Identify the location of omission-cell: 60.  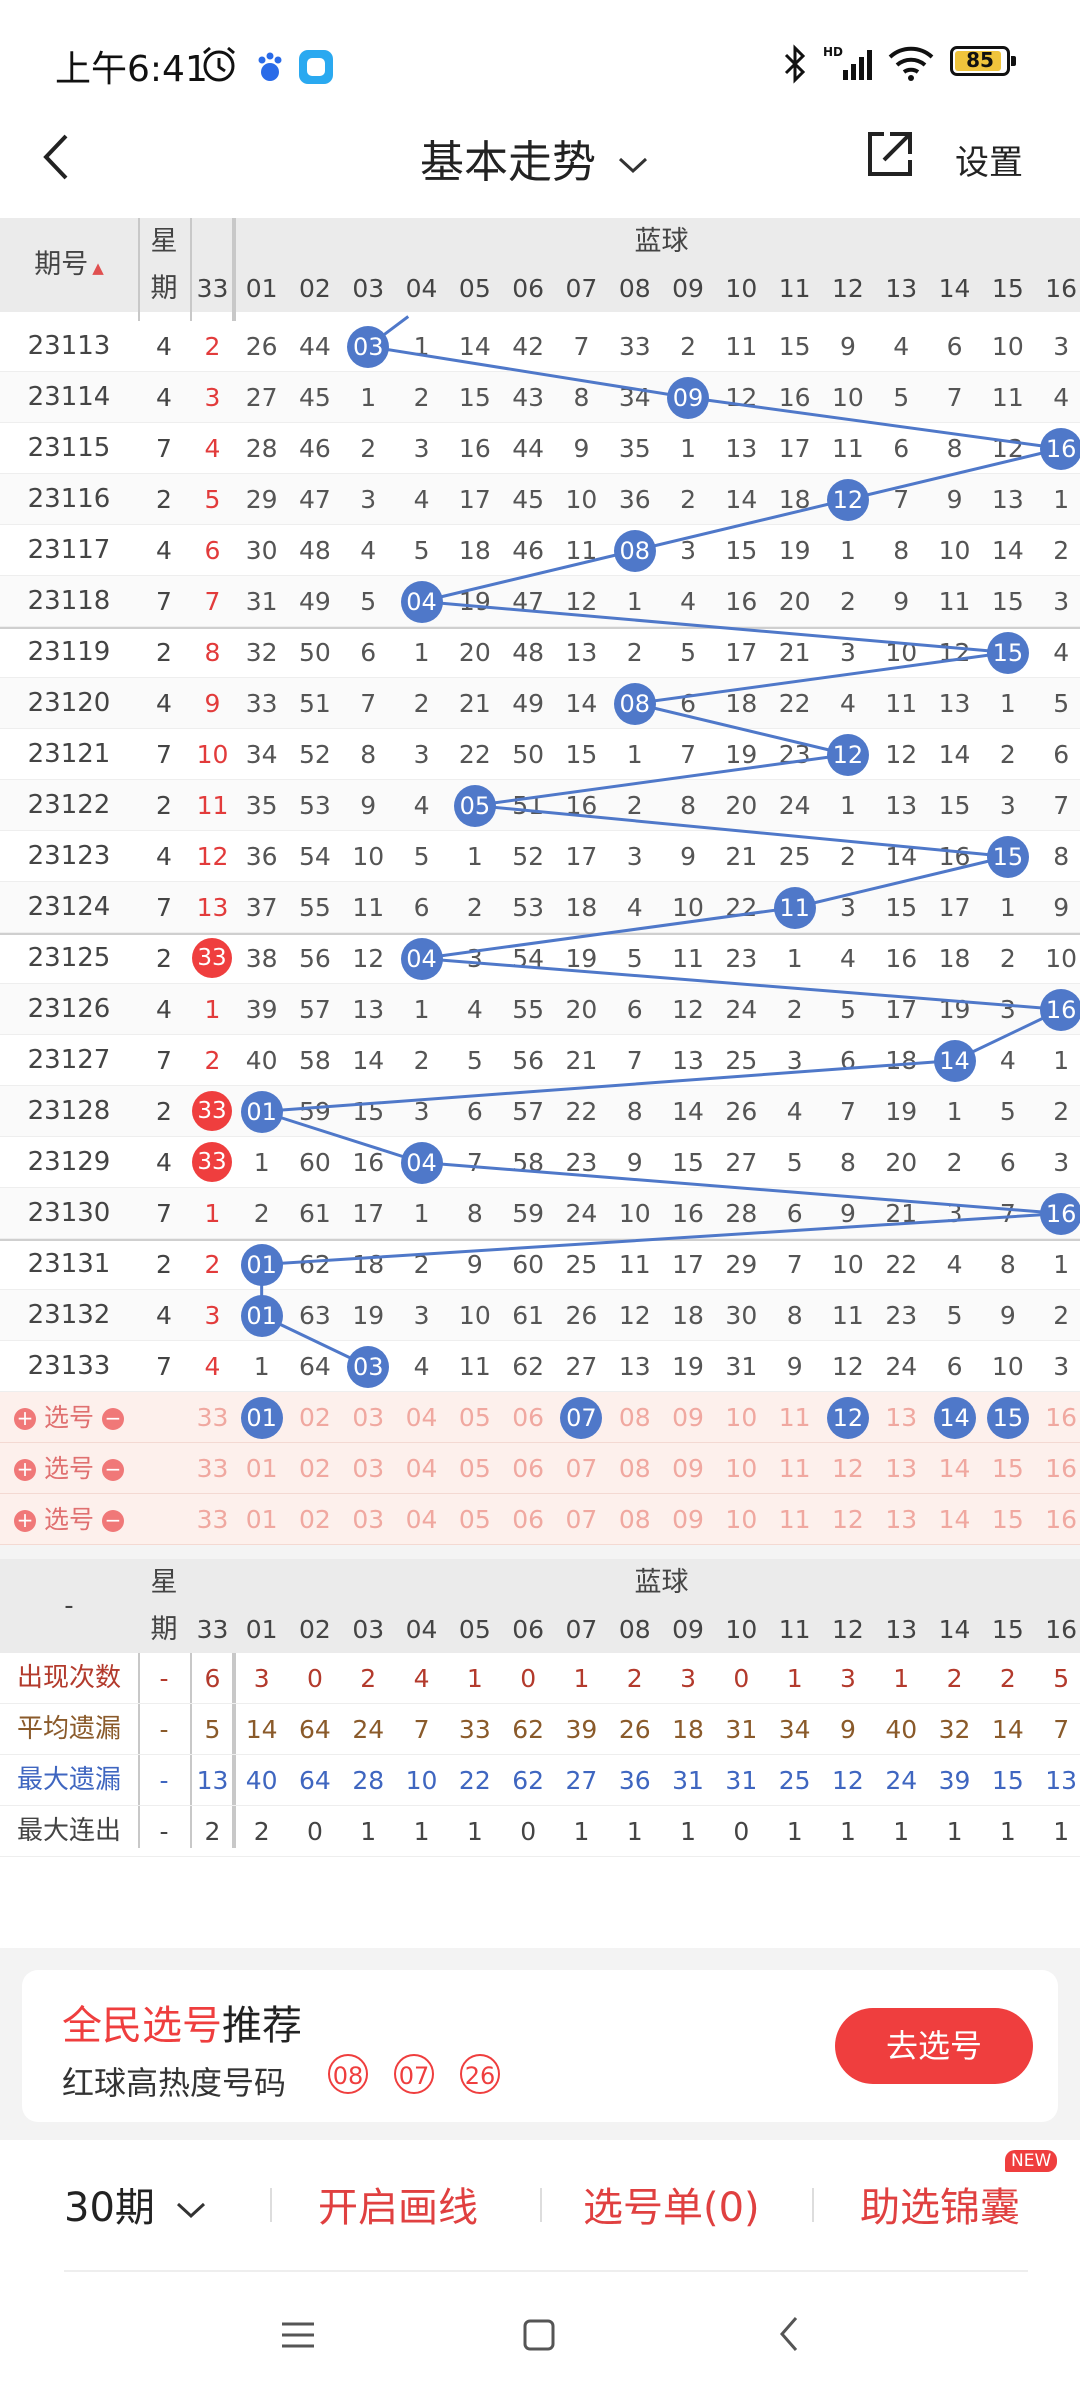
(528, 1264).